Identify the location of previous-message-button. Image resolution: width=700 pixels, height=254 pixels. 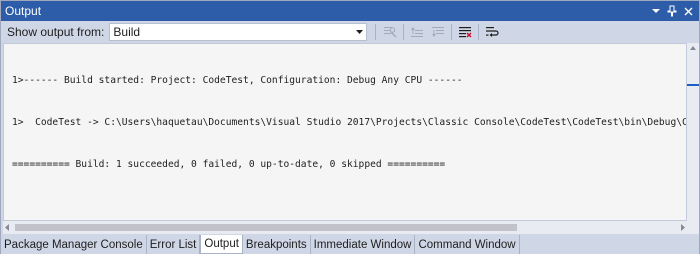
(417, 32).